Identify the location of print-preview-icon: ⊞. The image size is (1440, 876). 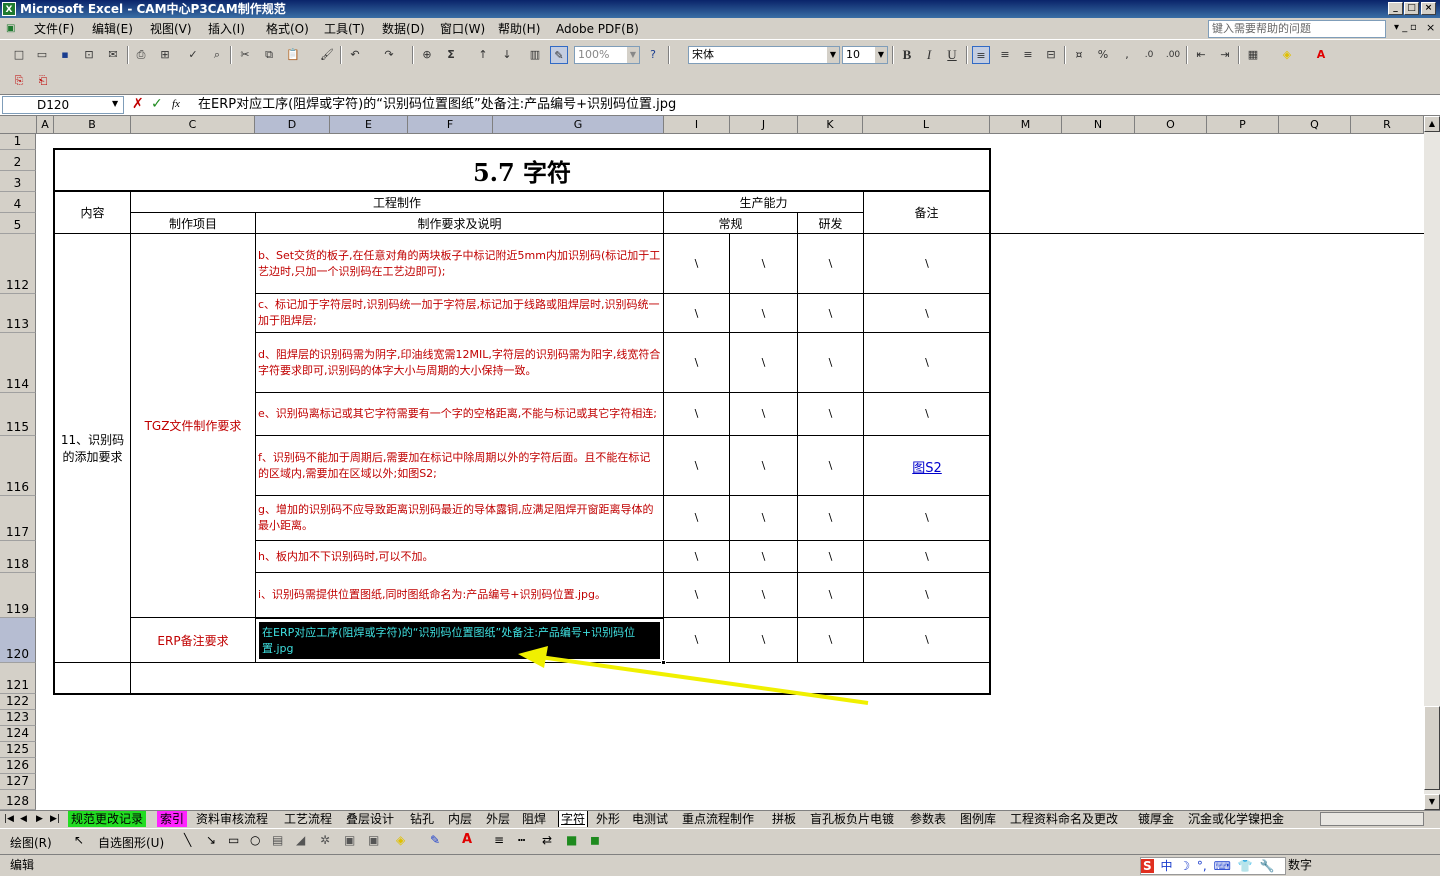
(165, 55).